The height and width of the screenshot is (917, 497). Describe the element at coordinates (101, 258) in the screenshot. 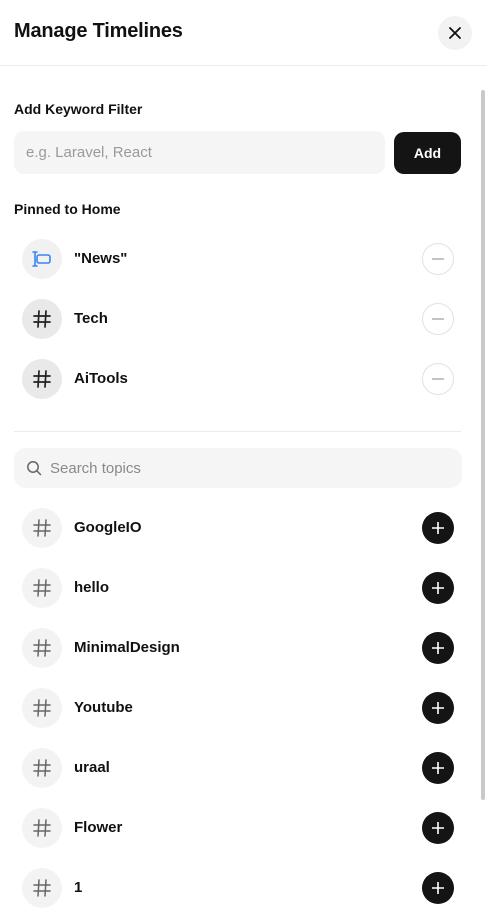

I see `pinned-item-label: "News"` at that location.